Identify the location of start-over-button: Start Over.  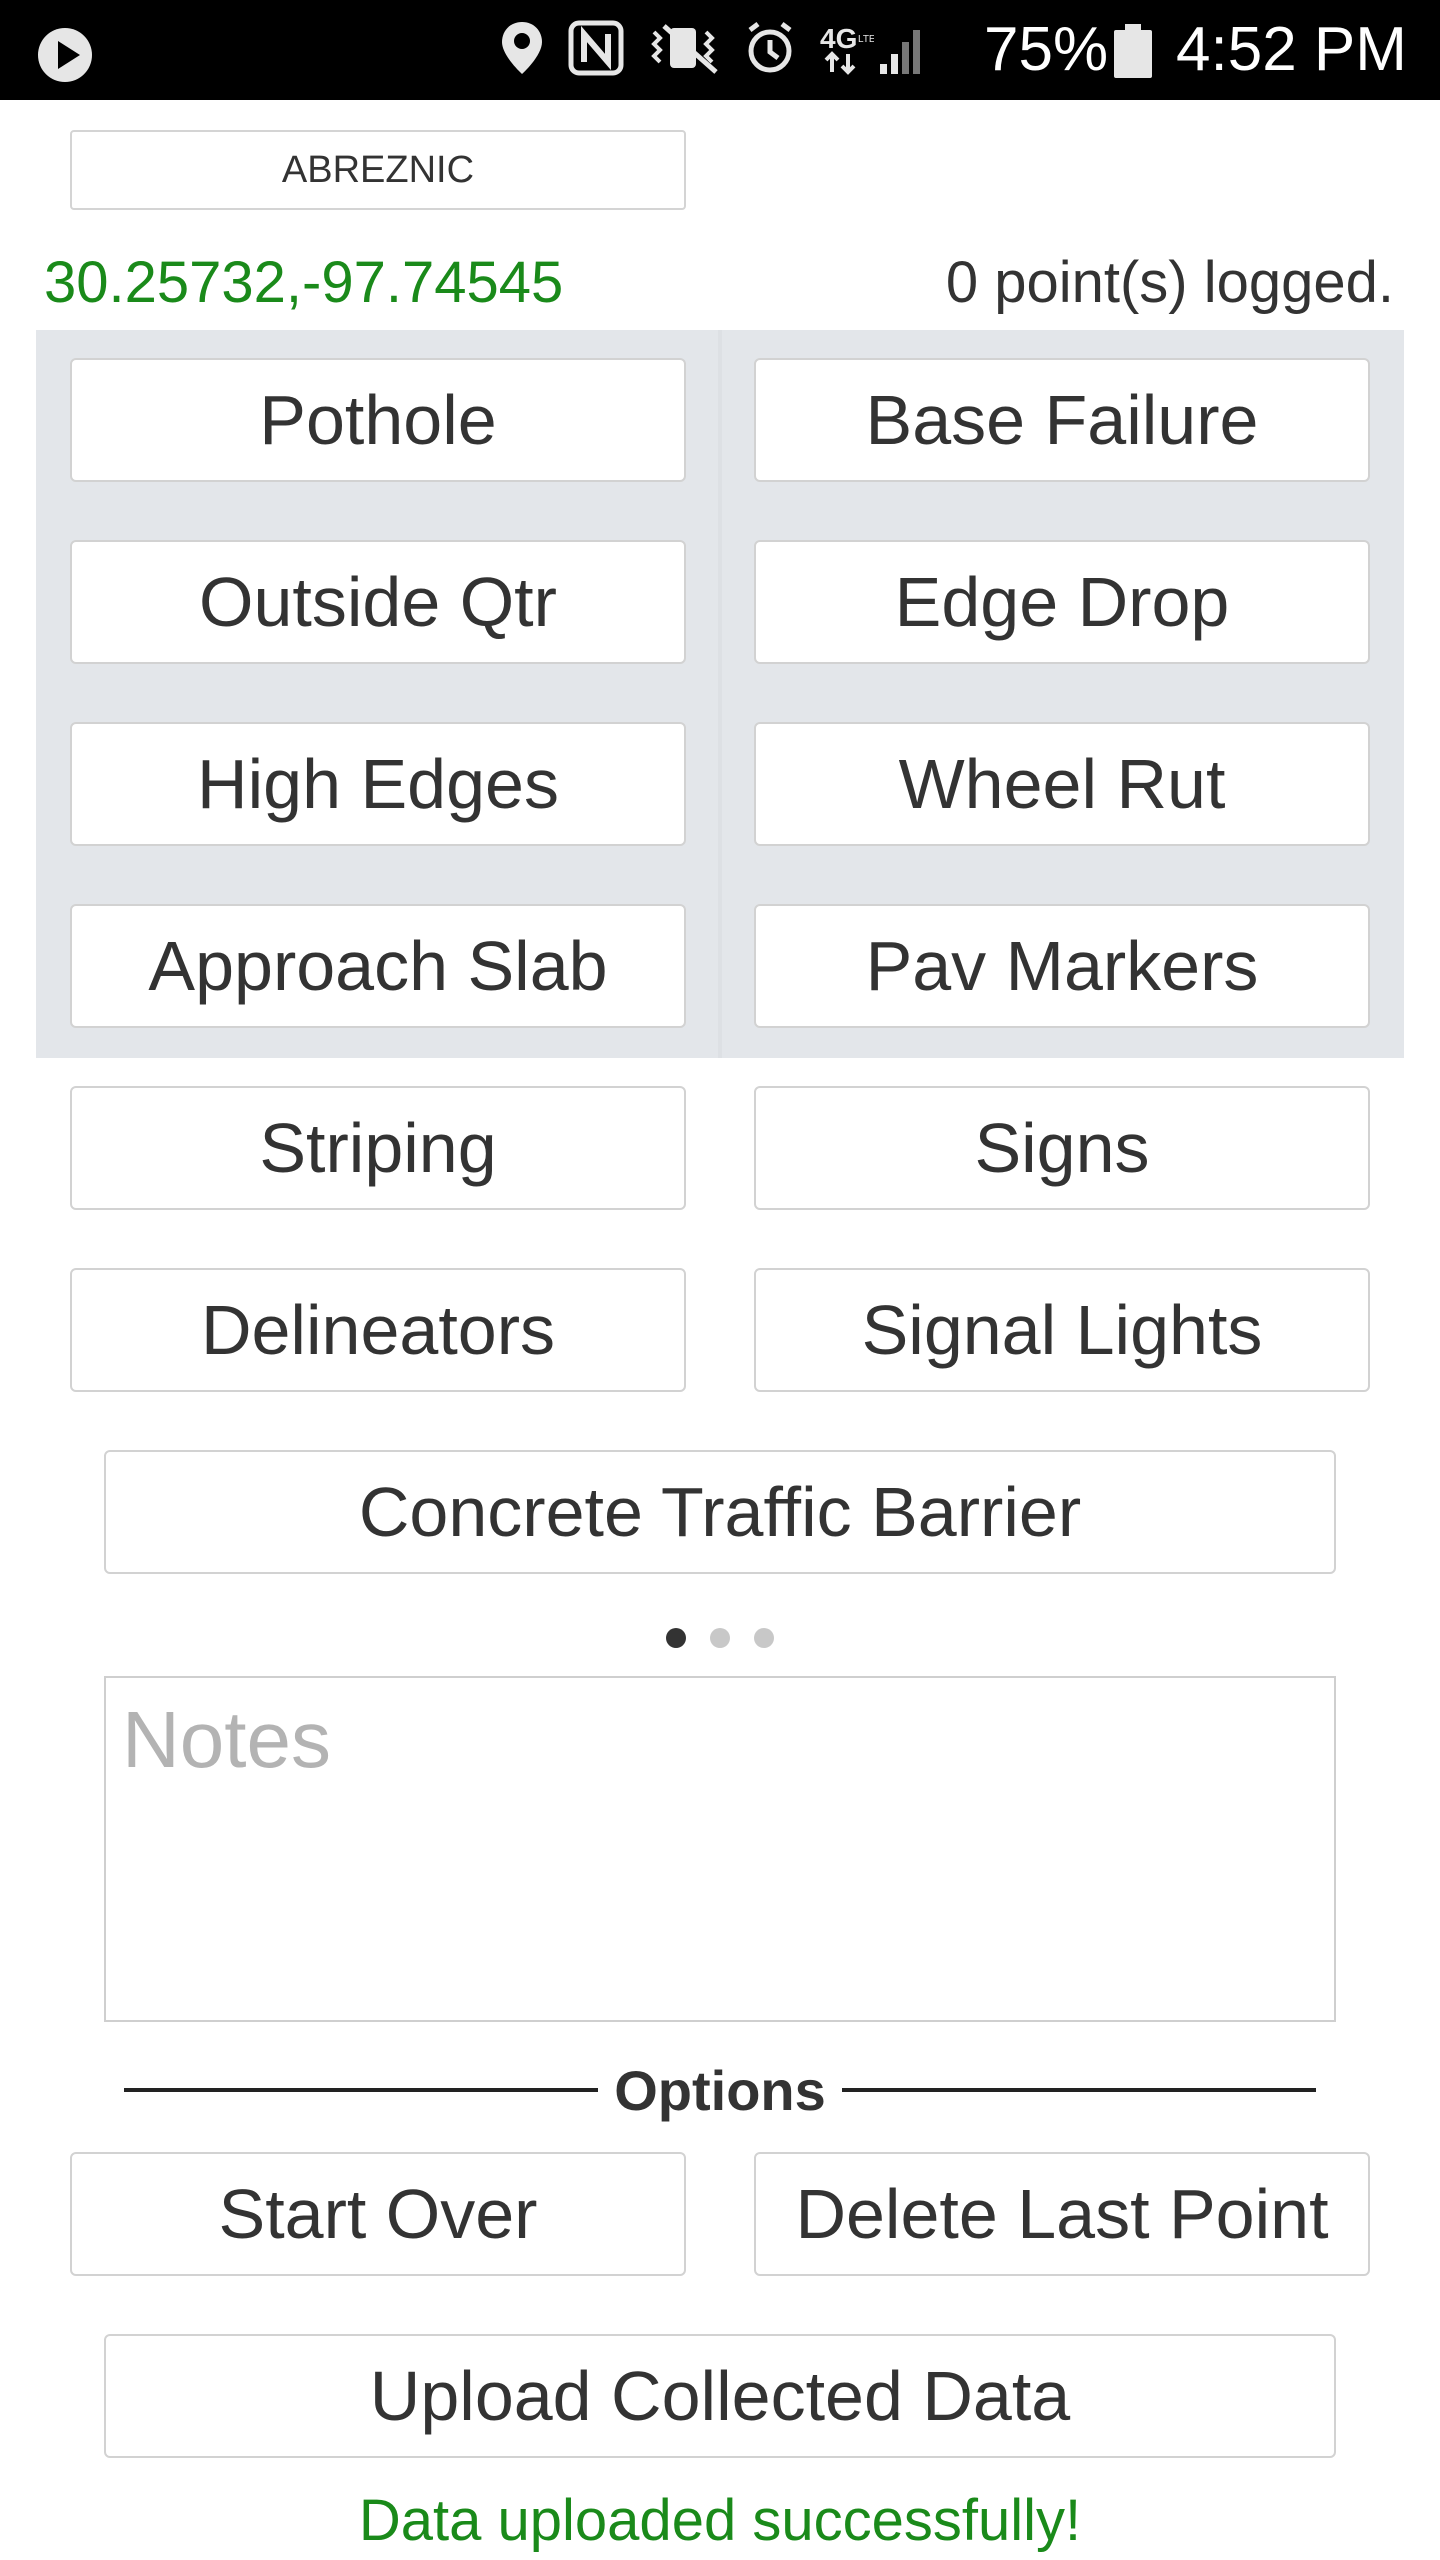
(378, 2214).